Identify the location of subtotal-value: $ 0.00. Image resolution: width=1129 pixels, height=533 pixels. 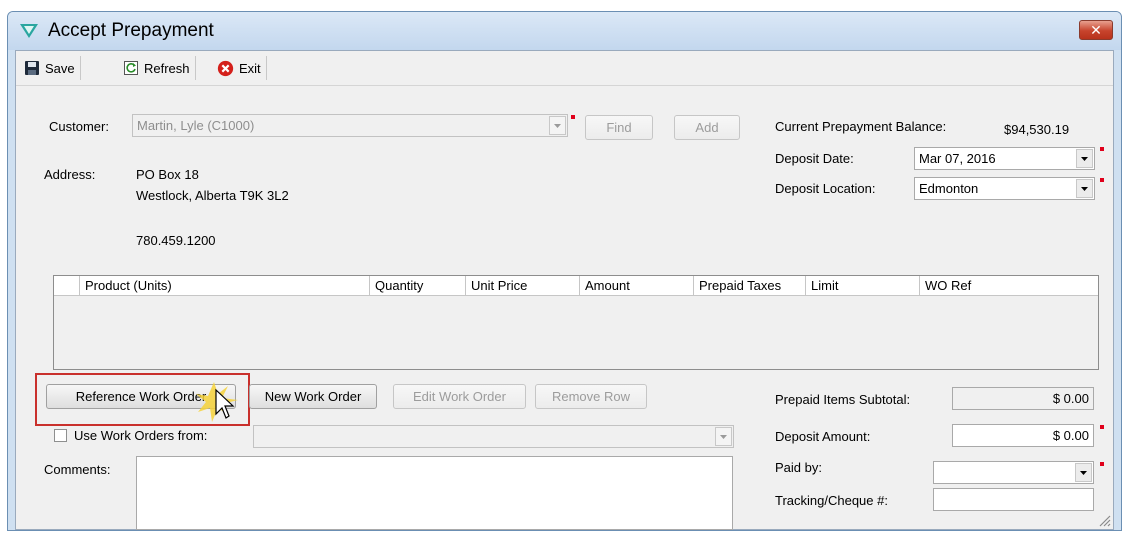
(1070, 398).